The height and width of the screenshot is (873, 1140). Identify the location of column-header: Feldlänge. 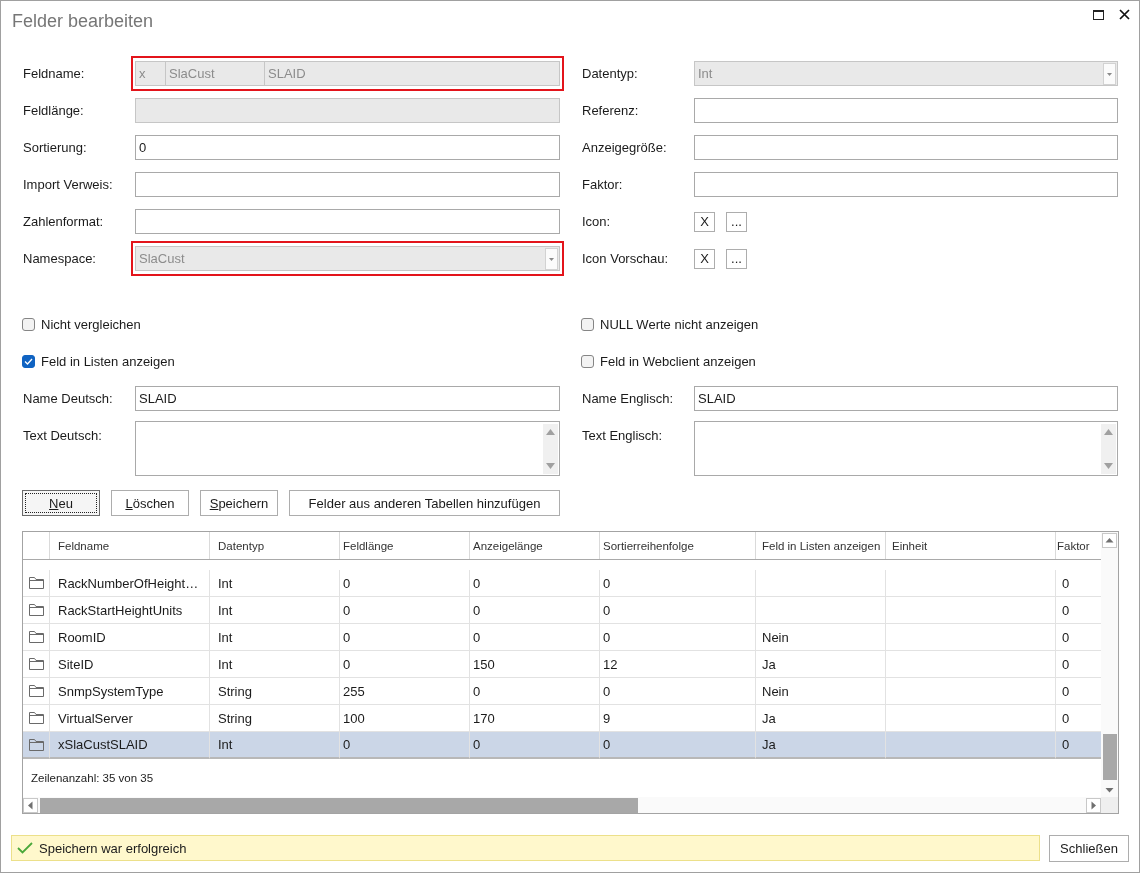
(405, 545).